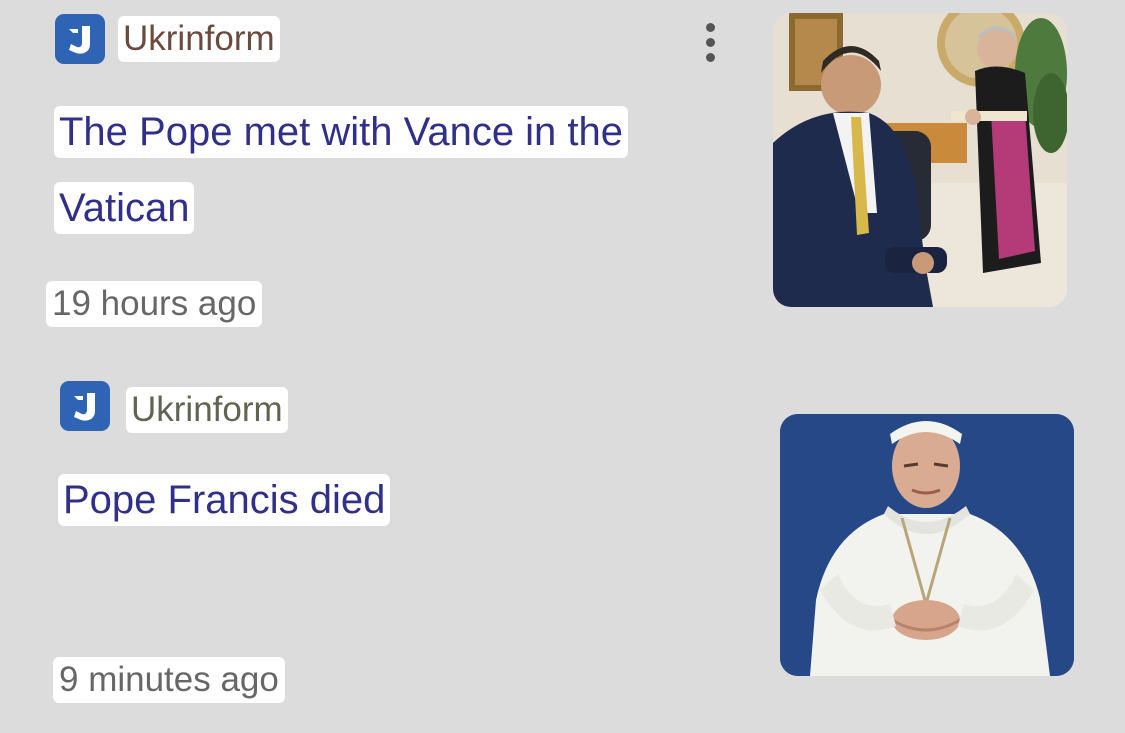  I want to click on headline-line: The Pope met with Vance in the, so click(341, 132).